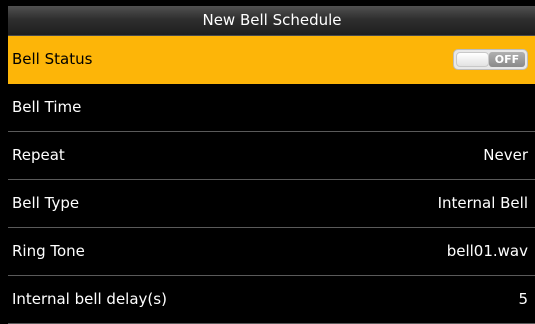 This screenshot has width=535, height=324. I want to click on toggle-knob, so click(472, 59).